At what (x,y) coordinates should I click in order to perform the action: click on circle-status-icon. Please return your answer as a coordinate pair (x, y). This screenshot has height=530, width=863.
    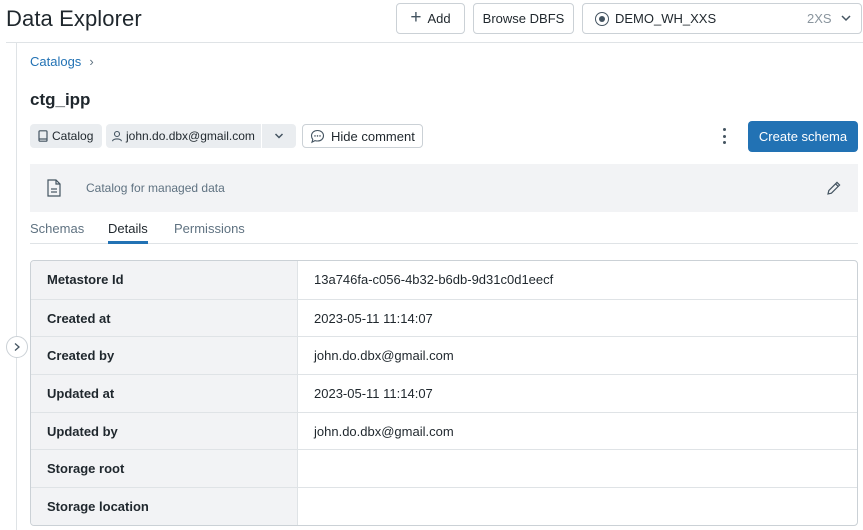
    Looking at the image, I should click on (602, 18).